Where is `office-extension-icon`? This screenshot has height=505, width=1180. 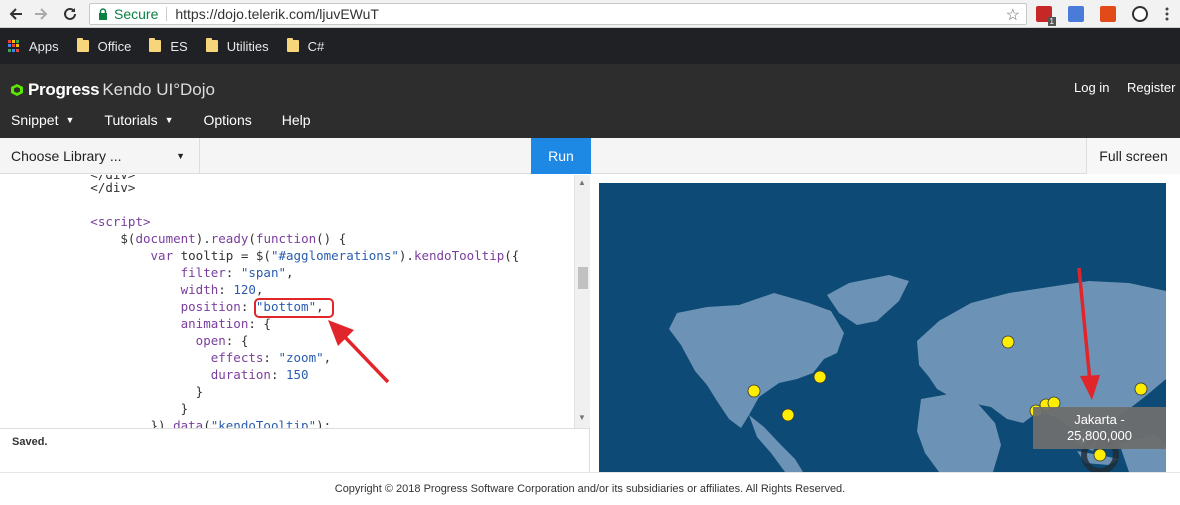
office-extension-icon is located at coordinates (1108, 14).